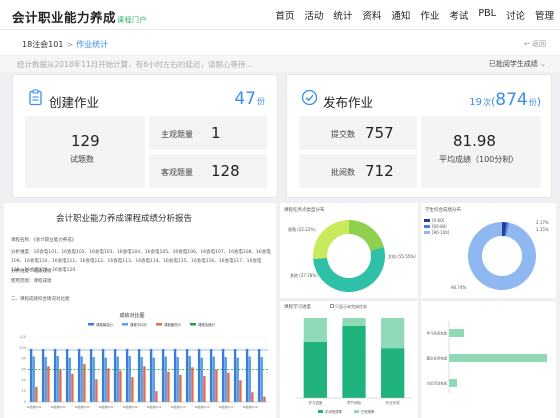 This screenshot has height=418, width=560. What do you see at coordinates (152, 324) in the screenshot?
I see `bar-chart-legend: 课程最高分 课程平均分 课程最低分 课程及格分` at bounding box center [152, 324].